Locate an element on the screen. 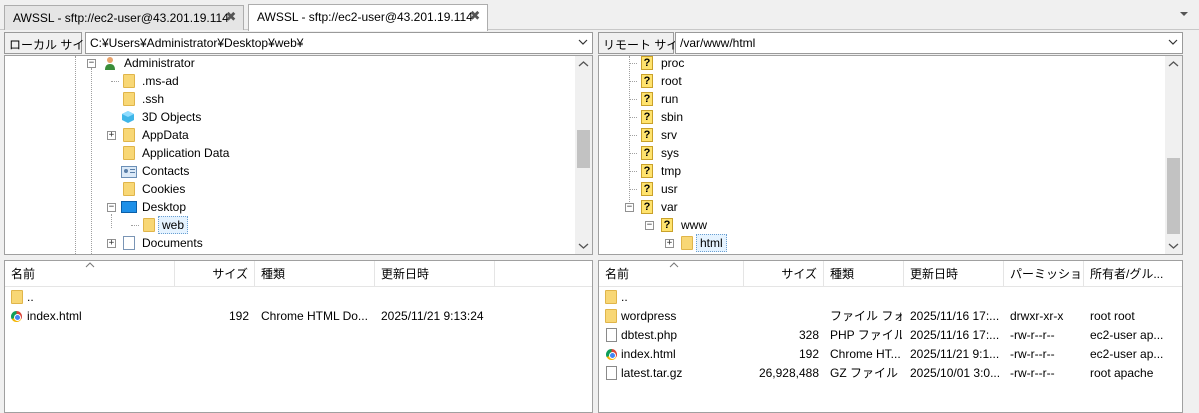 The image size is (1199, 413). tree-item-contacts: Contacts is located at coordinates (290, 171).